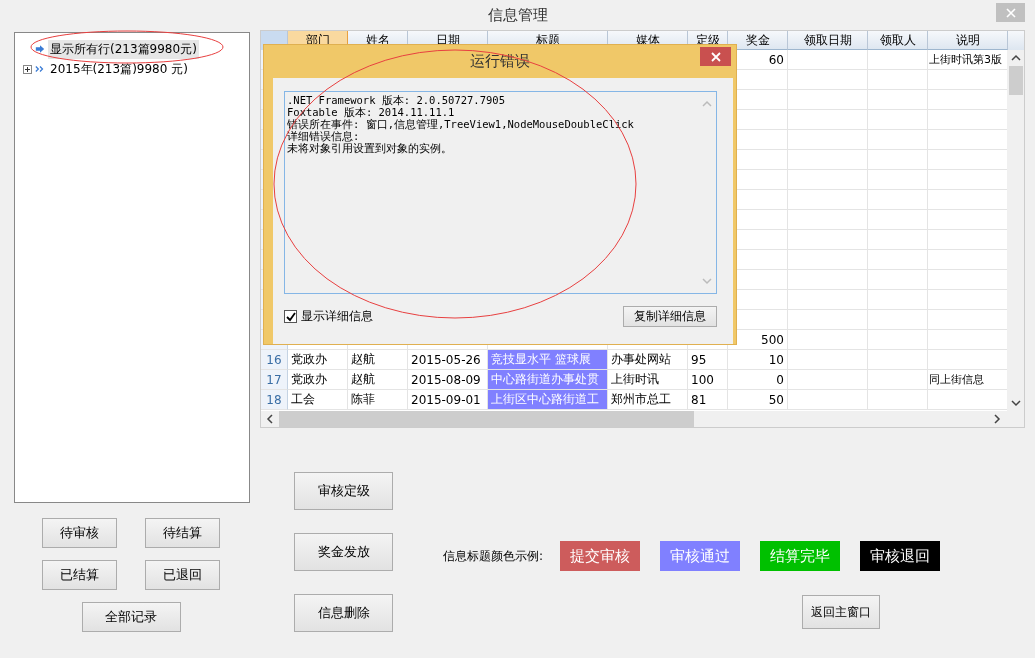 The width and height of the screenshot is (1035, 658). Describe the element at coordinates (648, 380) in the screenshot. I see `table-cell: 上街时讯` at that location.